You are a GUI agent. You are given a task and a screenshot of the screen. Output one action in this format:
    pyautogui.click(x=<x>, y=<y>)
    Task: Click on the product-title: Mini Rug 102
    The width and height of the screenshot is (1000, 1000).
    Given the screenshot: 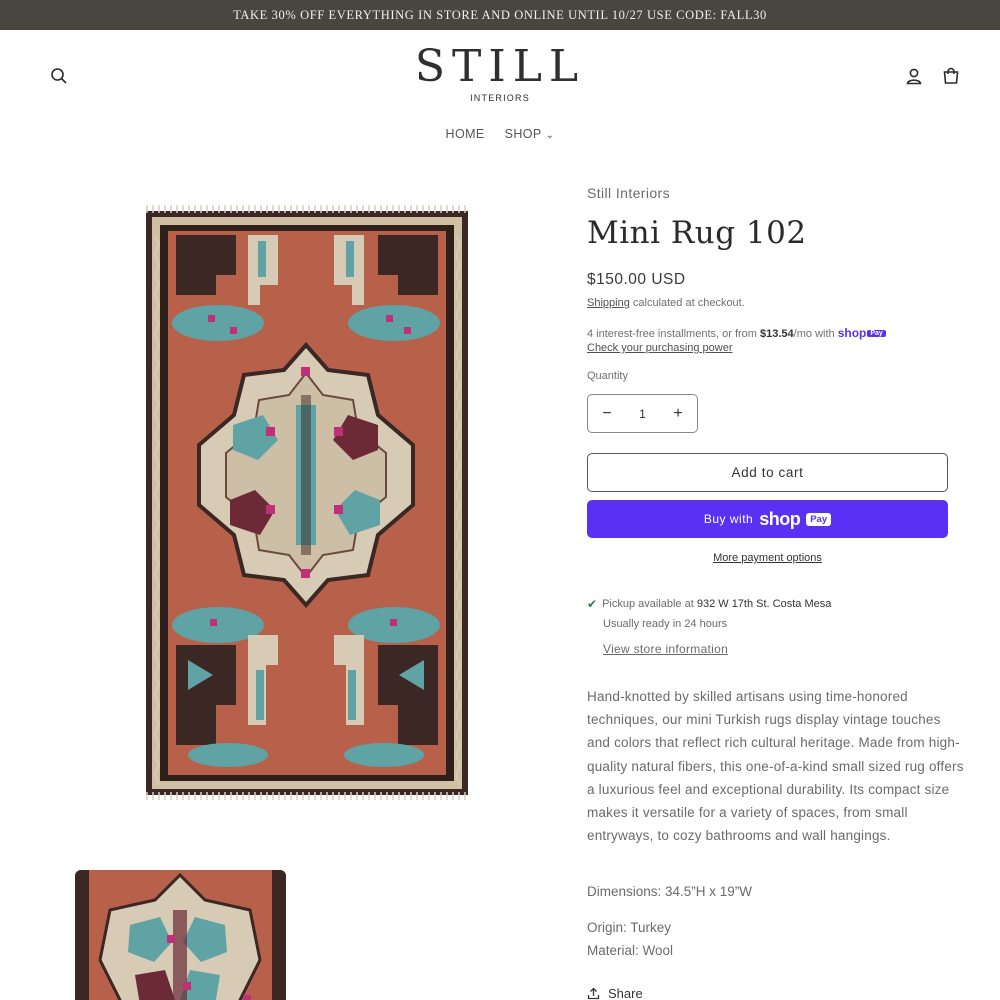 What is the action you would take?
    pyautogui.click(x=697, y=233)
    